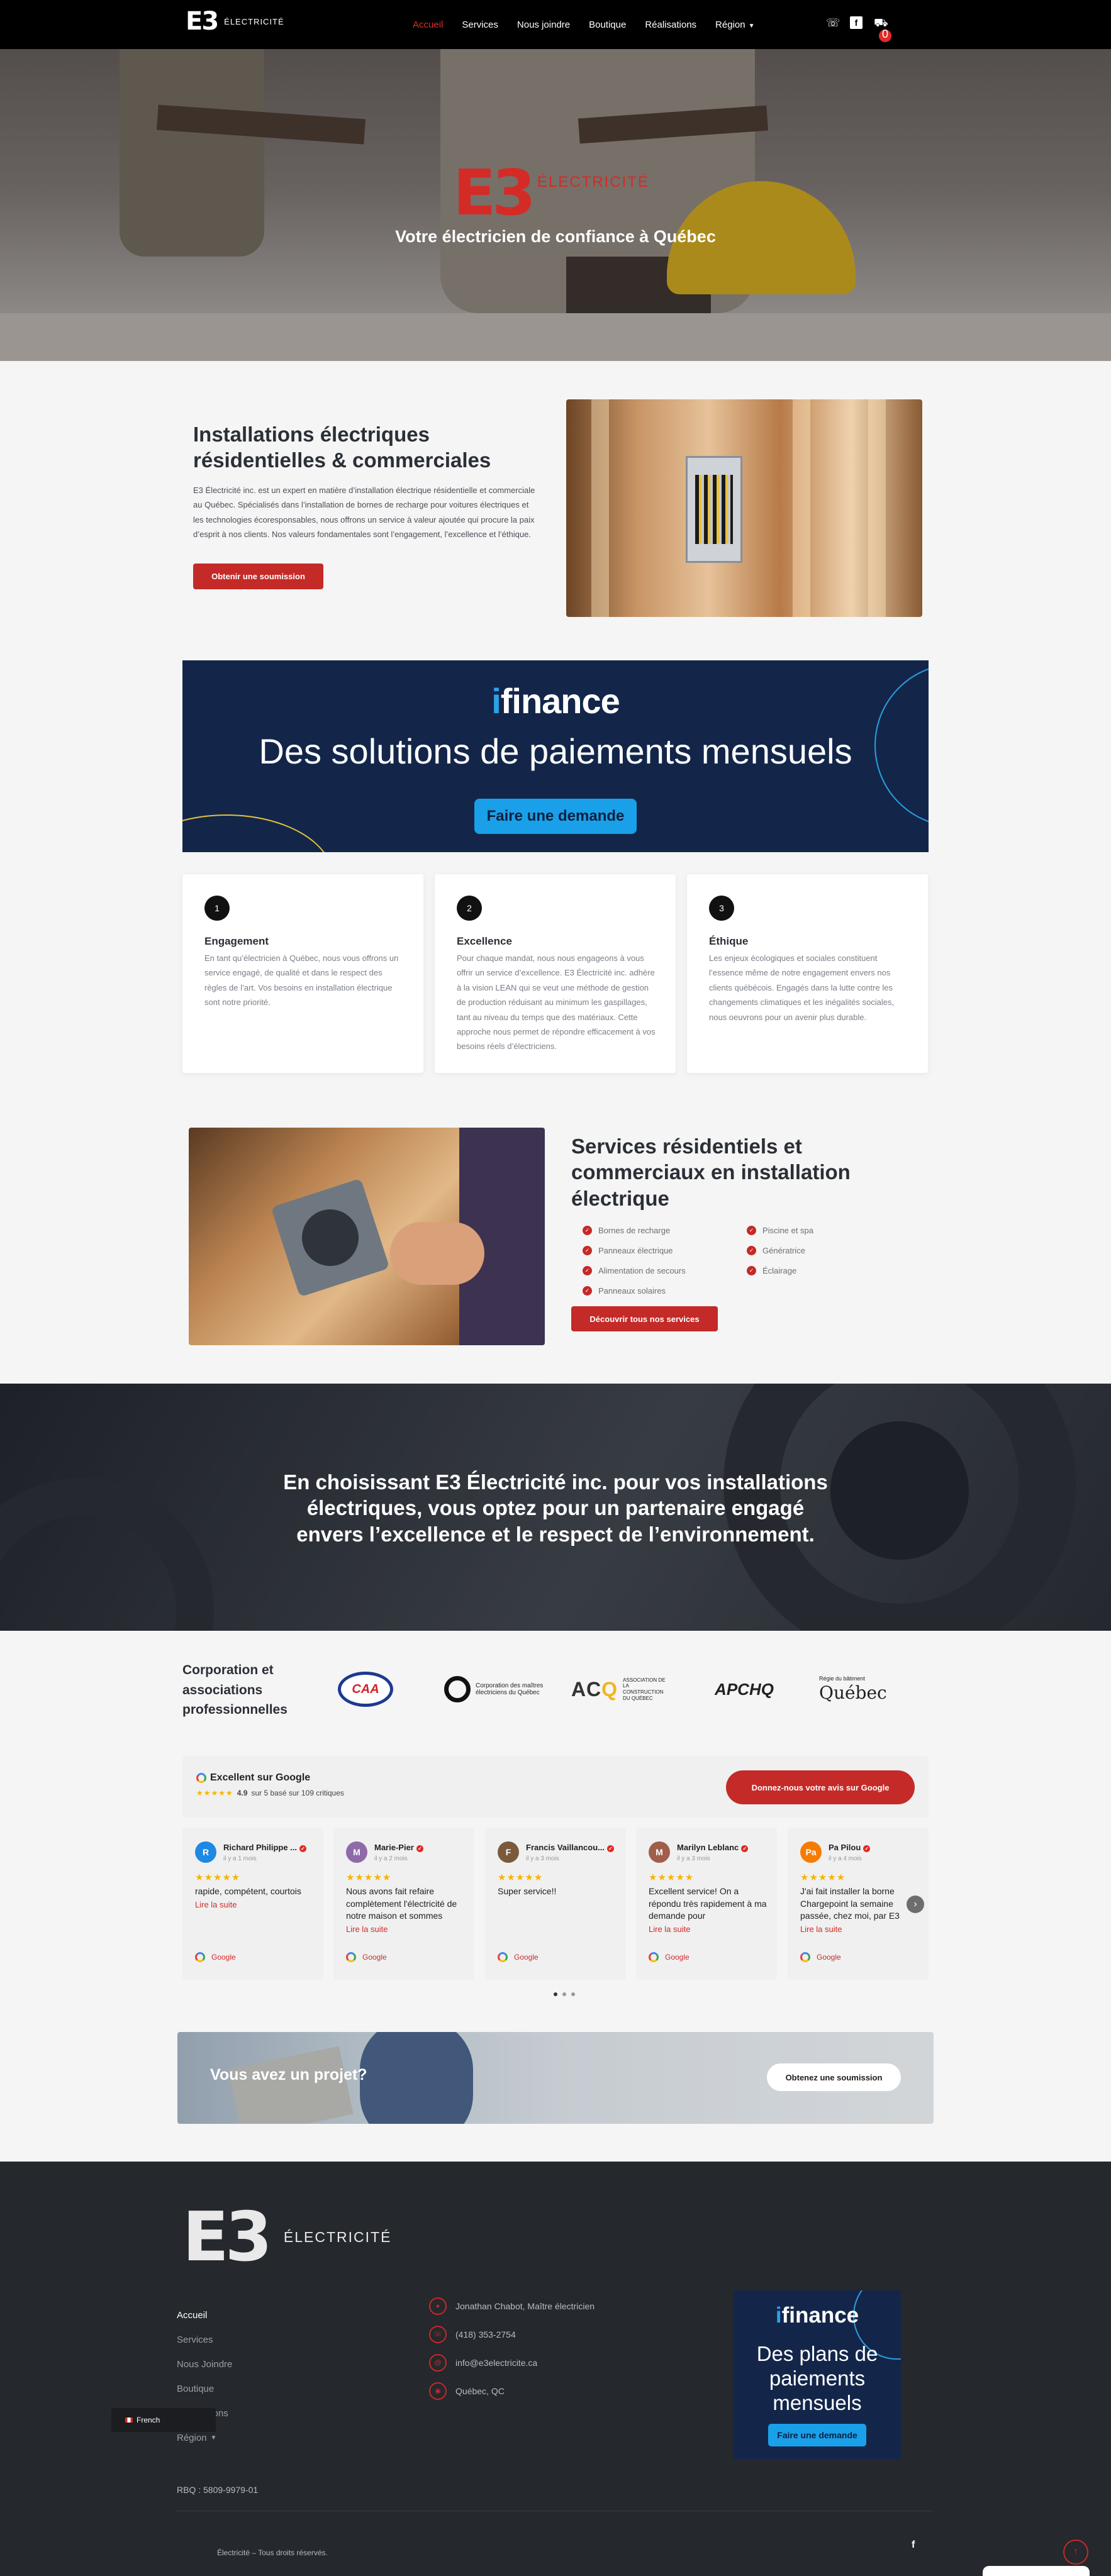 The image size is (1111, 2576). Describe the element at coordinates (594, 1689) in the screenshot. I see `acq-logo-mark: ACQ` at that location.